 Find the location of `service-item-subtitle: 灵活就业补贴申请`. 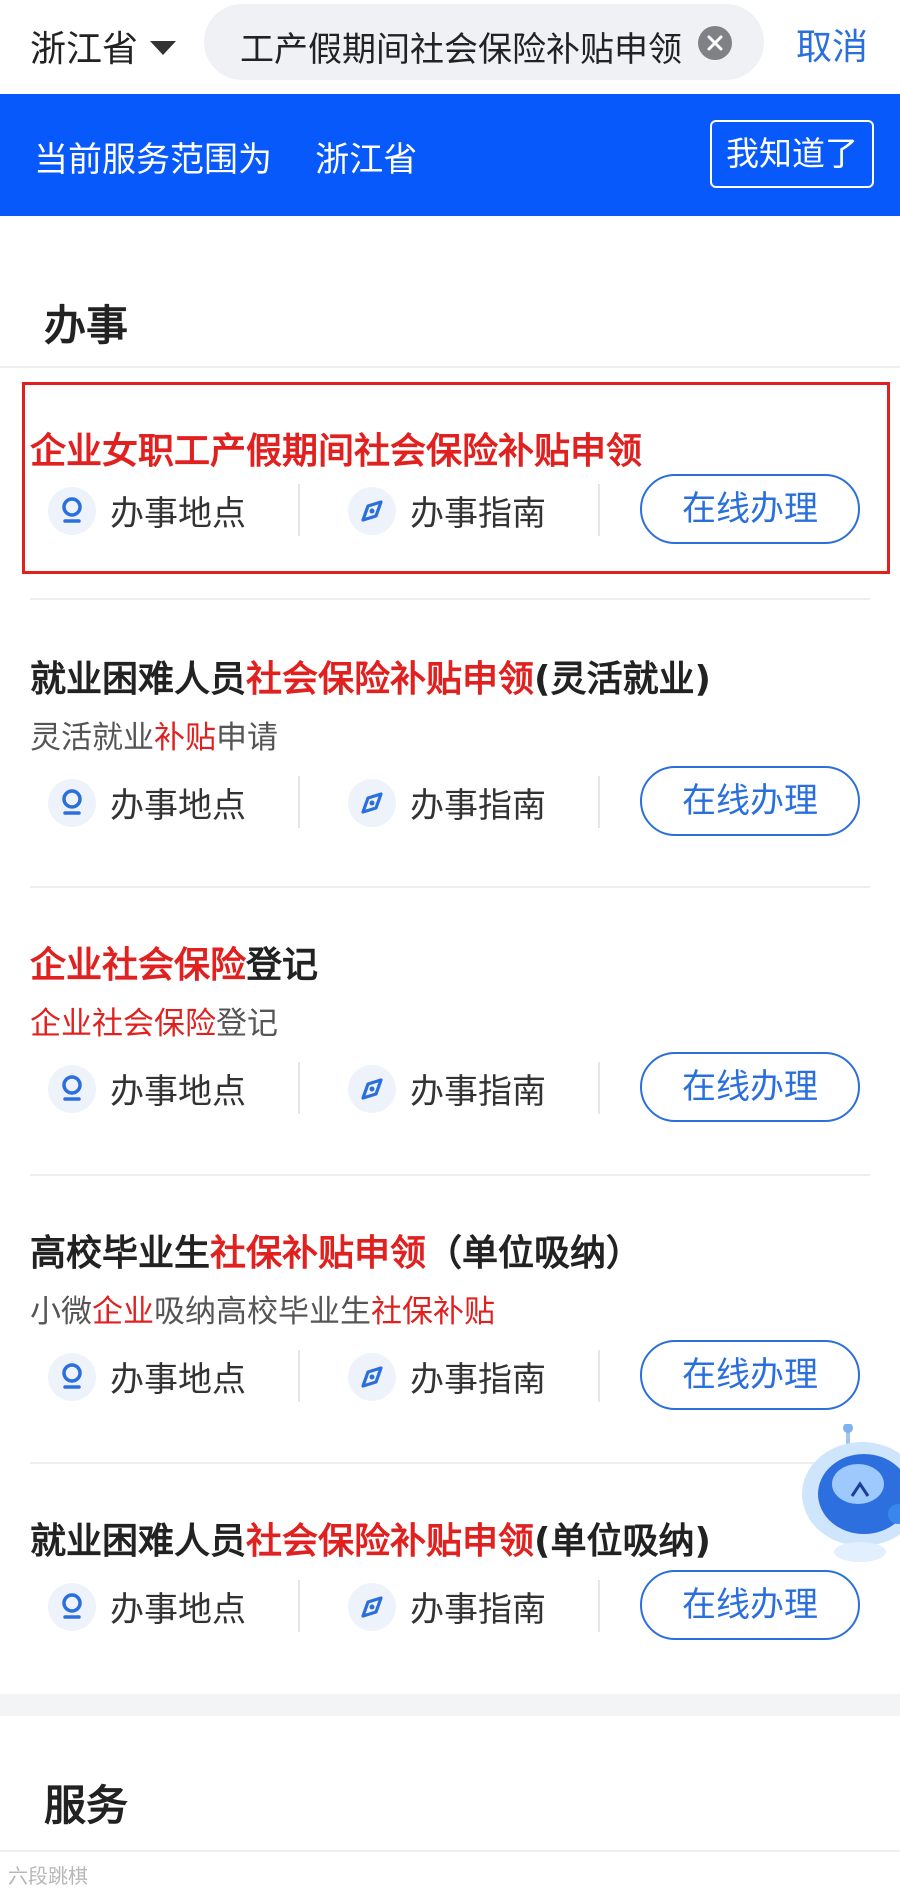

service-item-subtitle: 灵活就业补贴申请 is located at coordinates (154, 734).